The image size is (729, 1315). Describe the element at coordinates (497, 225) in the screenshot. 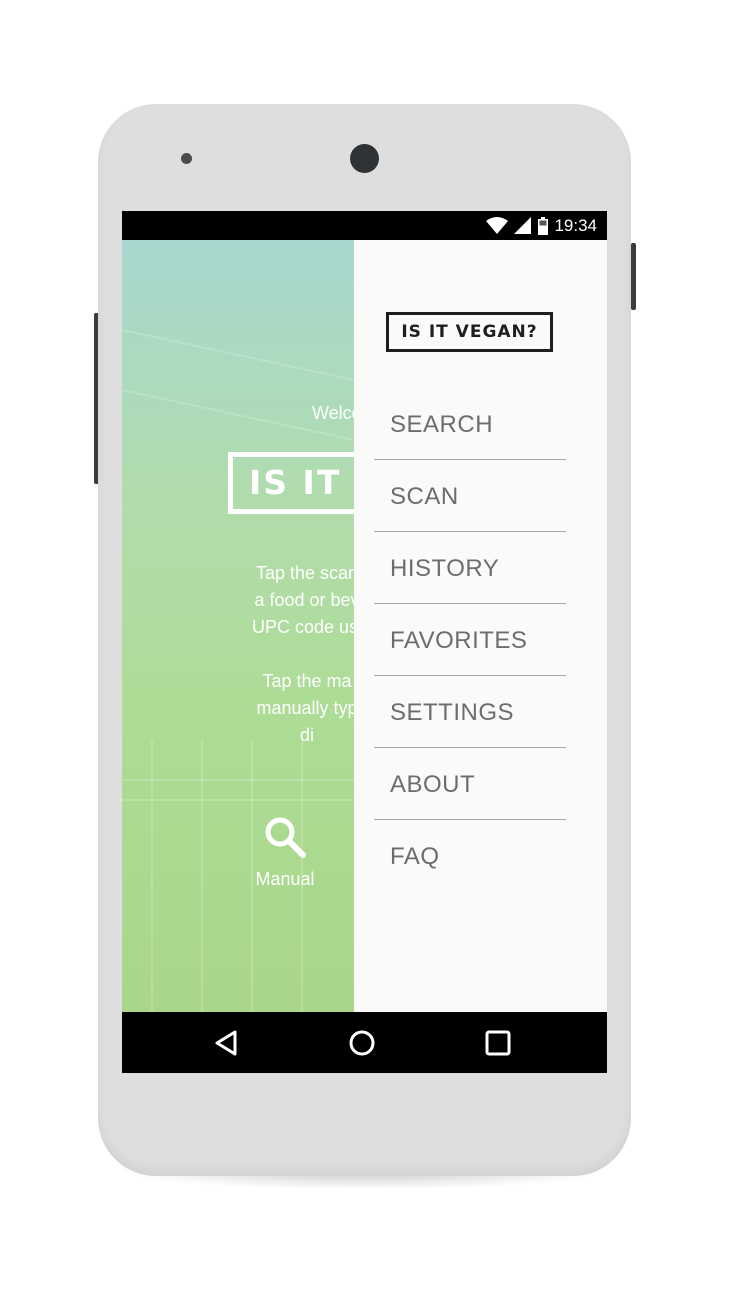

I see `wifi-icon` at that location.